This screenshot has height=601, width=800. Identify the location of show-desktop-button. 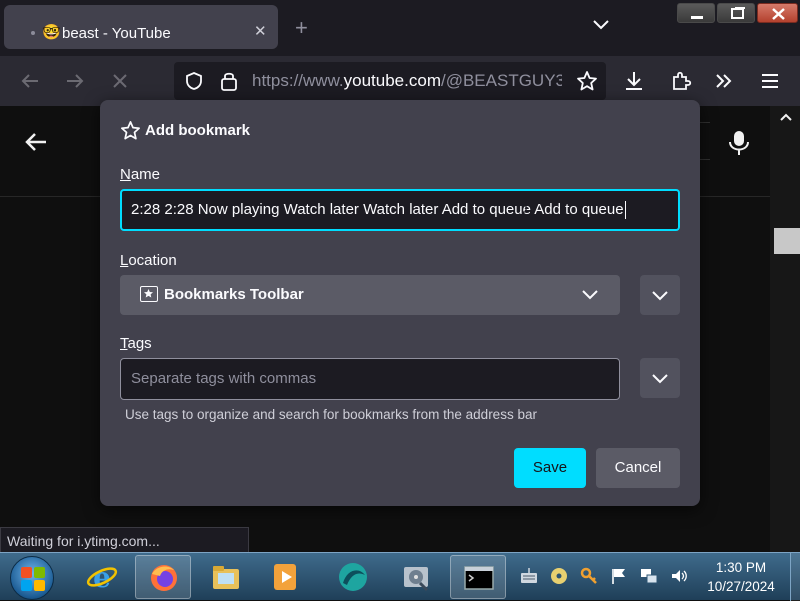
(795, 577).